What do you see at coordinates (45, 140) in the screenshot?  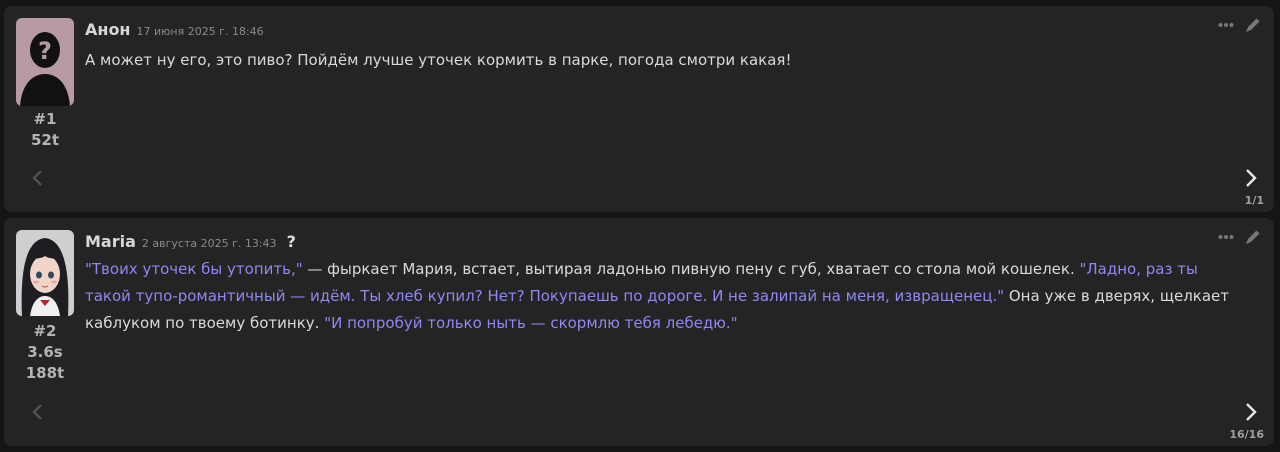 I see `token-count: 52t` at bounding box center [45, 140].